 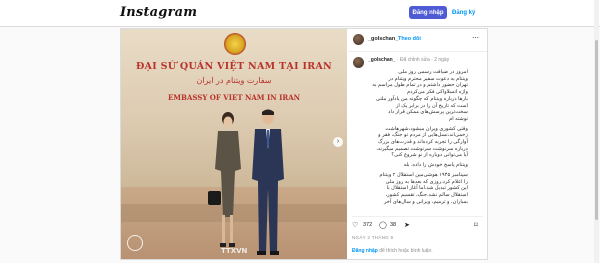 I want to click on post-header: _golschan_ Theo dõi ⋯, so click(x=417, y=40).